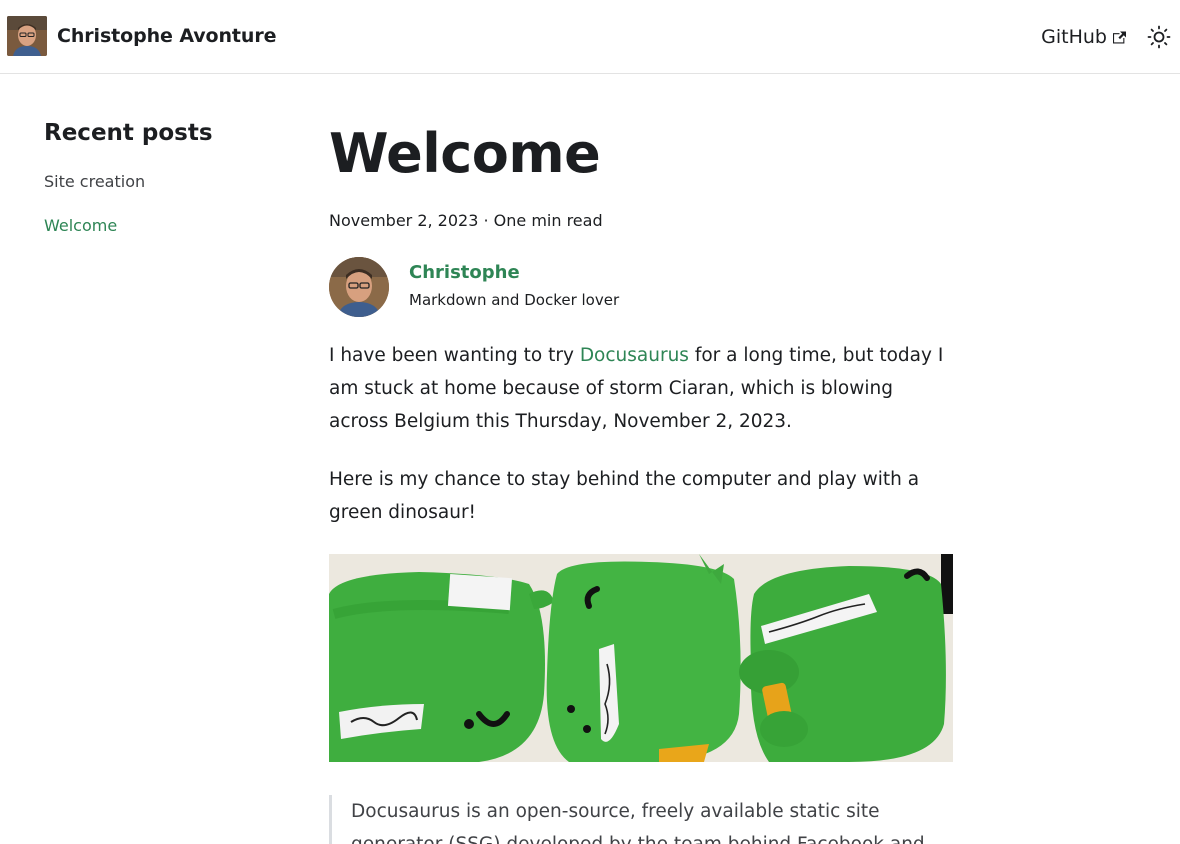 Image resolution: width=1180 pixels, height=844 pixels. What do you see at coordinates (590, 37) in the screenshot?
I see `navbar: Christophe Avonture GitHub` at bounding box center [590, 37].